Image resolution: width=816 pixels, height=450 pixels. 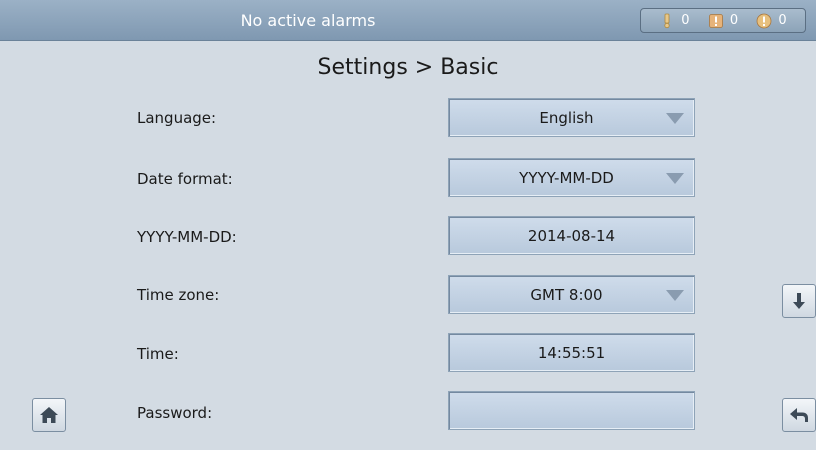 What do you see at coordinates (187, 237) in the screenshot?
I see `date-label: YYYY-MM-DD:` at bounding box center [187, 237].